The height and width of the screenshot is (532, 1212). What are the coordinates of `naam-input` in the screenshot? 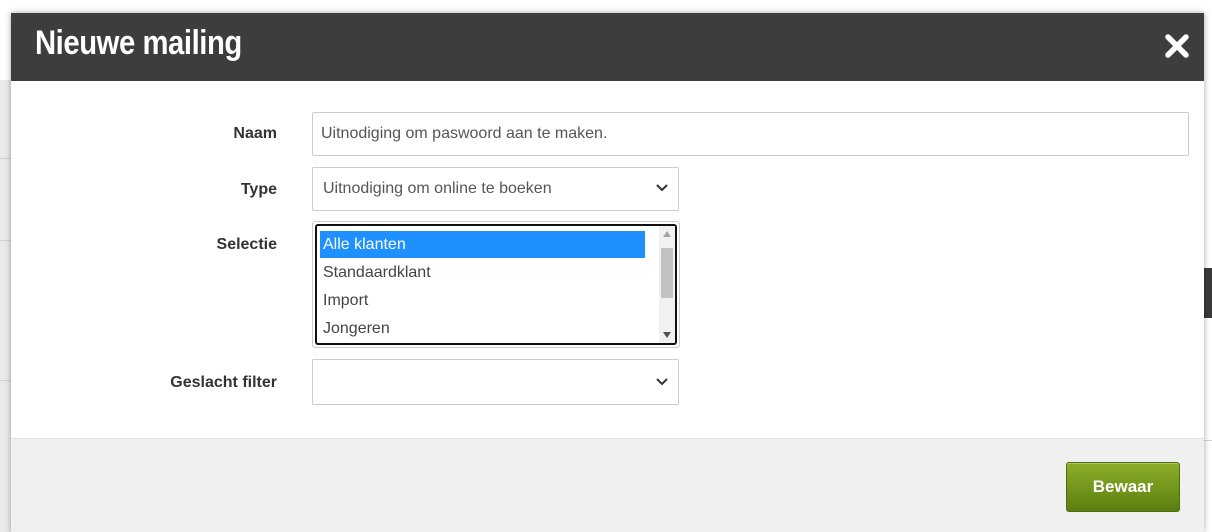 It's located at (750, 134).